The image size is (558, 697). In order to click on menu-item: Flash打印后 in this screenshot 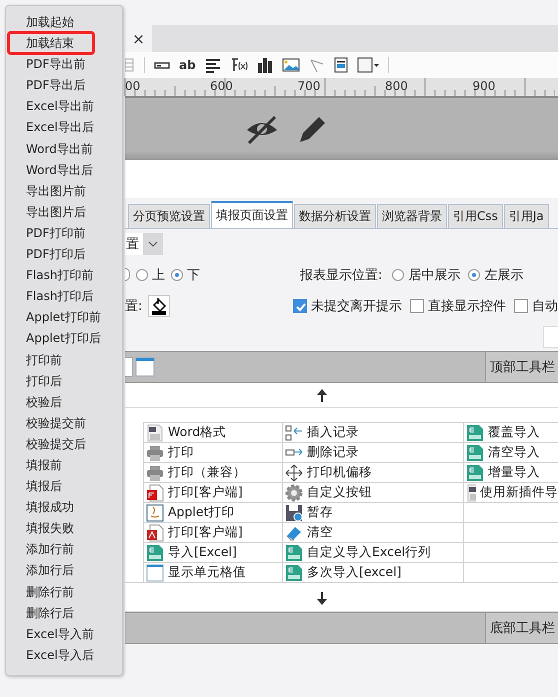, I will do `click(64, 297)`.